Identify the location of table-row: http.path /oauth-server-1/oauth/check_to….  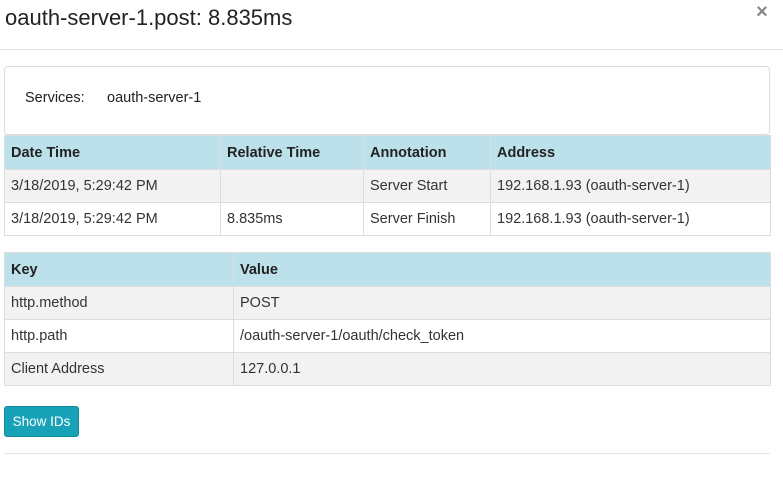
(387, 336).